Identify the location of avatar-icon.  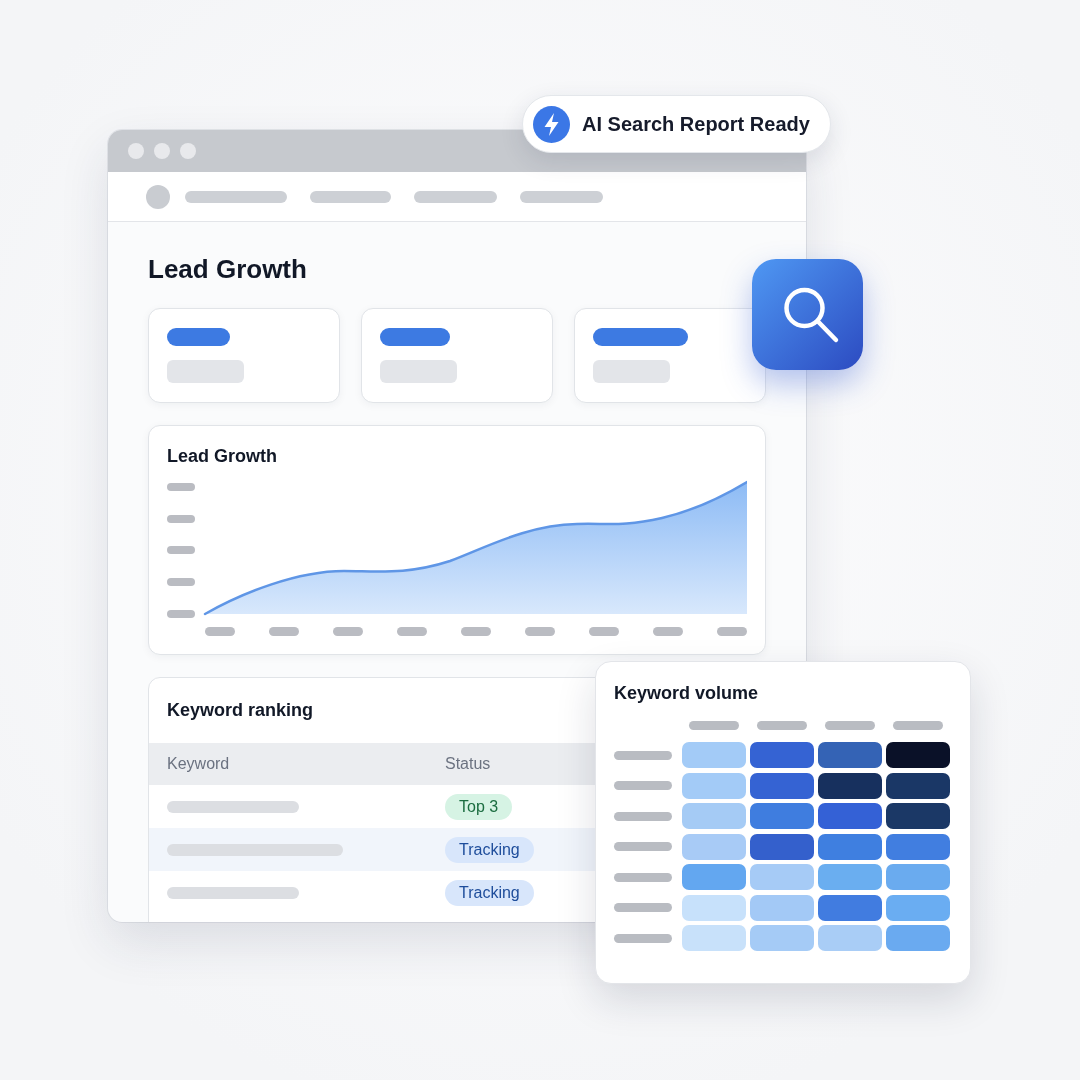
(158, 196).